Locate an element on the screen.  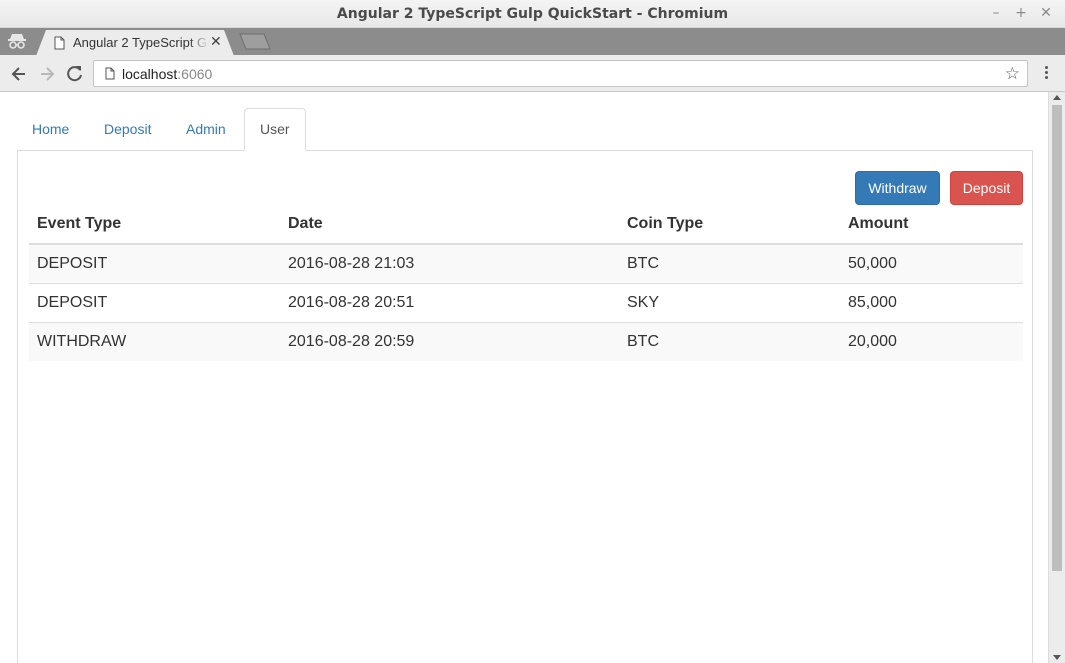
table-row: DEPOSIT 2016-08-28 21:03 BTC 50,000 is located at coordinates (526, 263).